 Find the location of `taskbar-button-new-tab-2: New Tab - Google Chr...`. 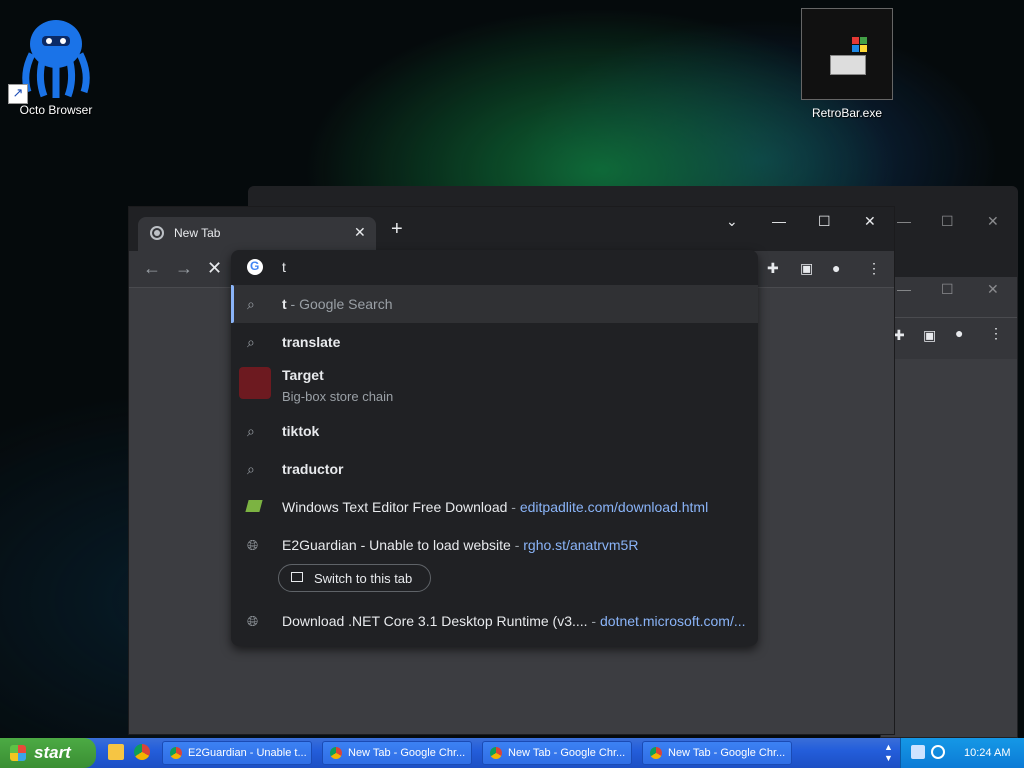

taskbar-button-new-tab-2: New Tab - Google Chr... is located at coordinates (557, 753).